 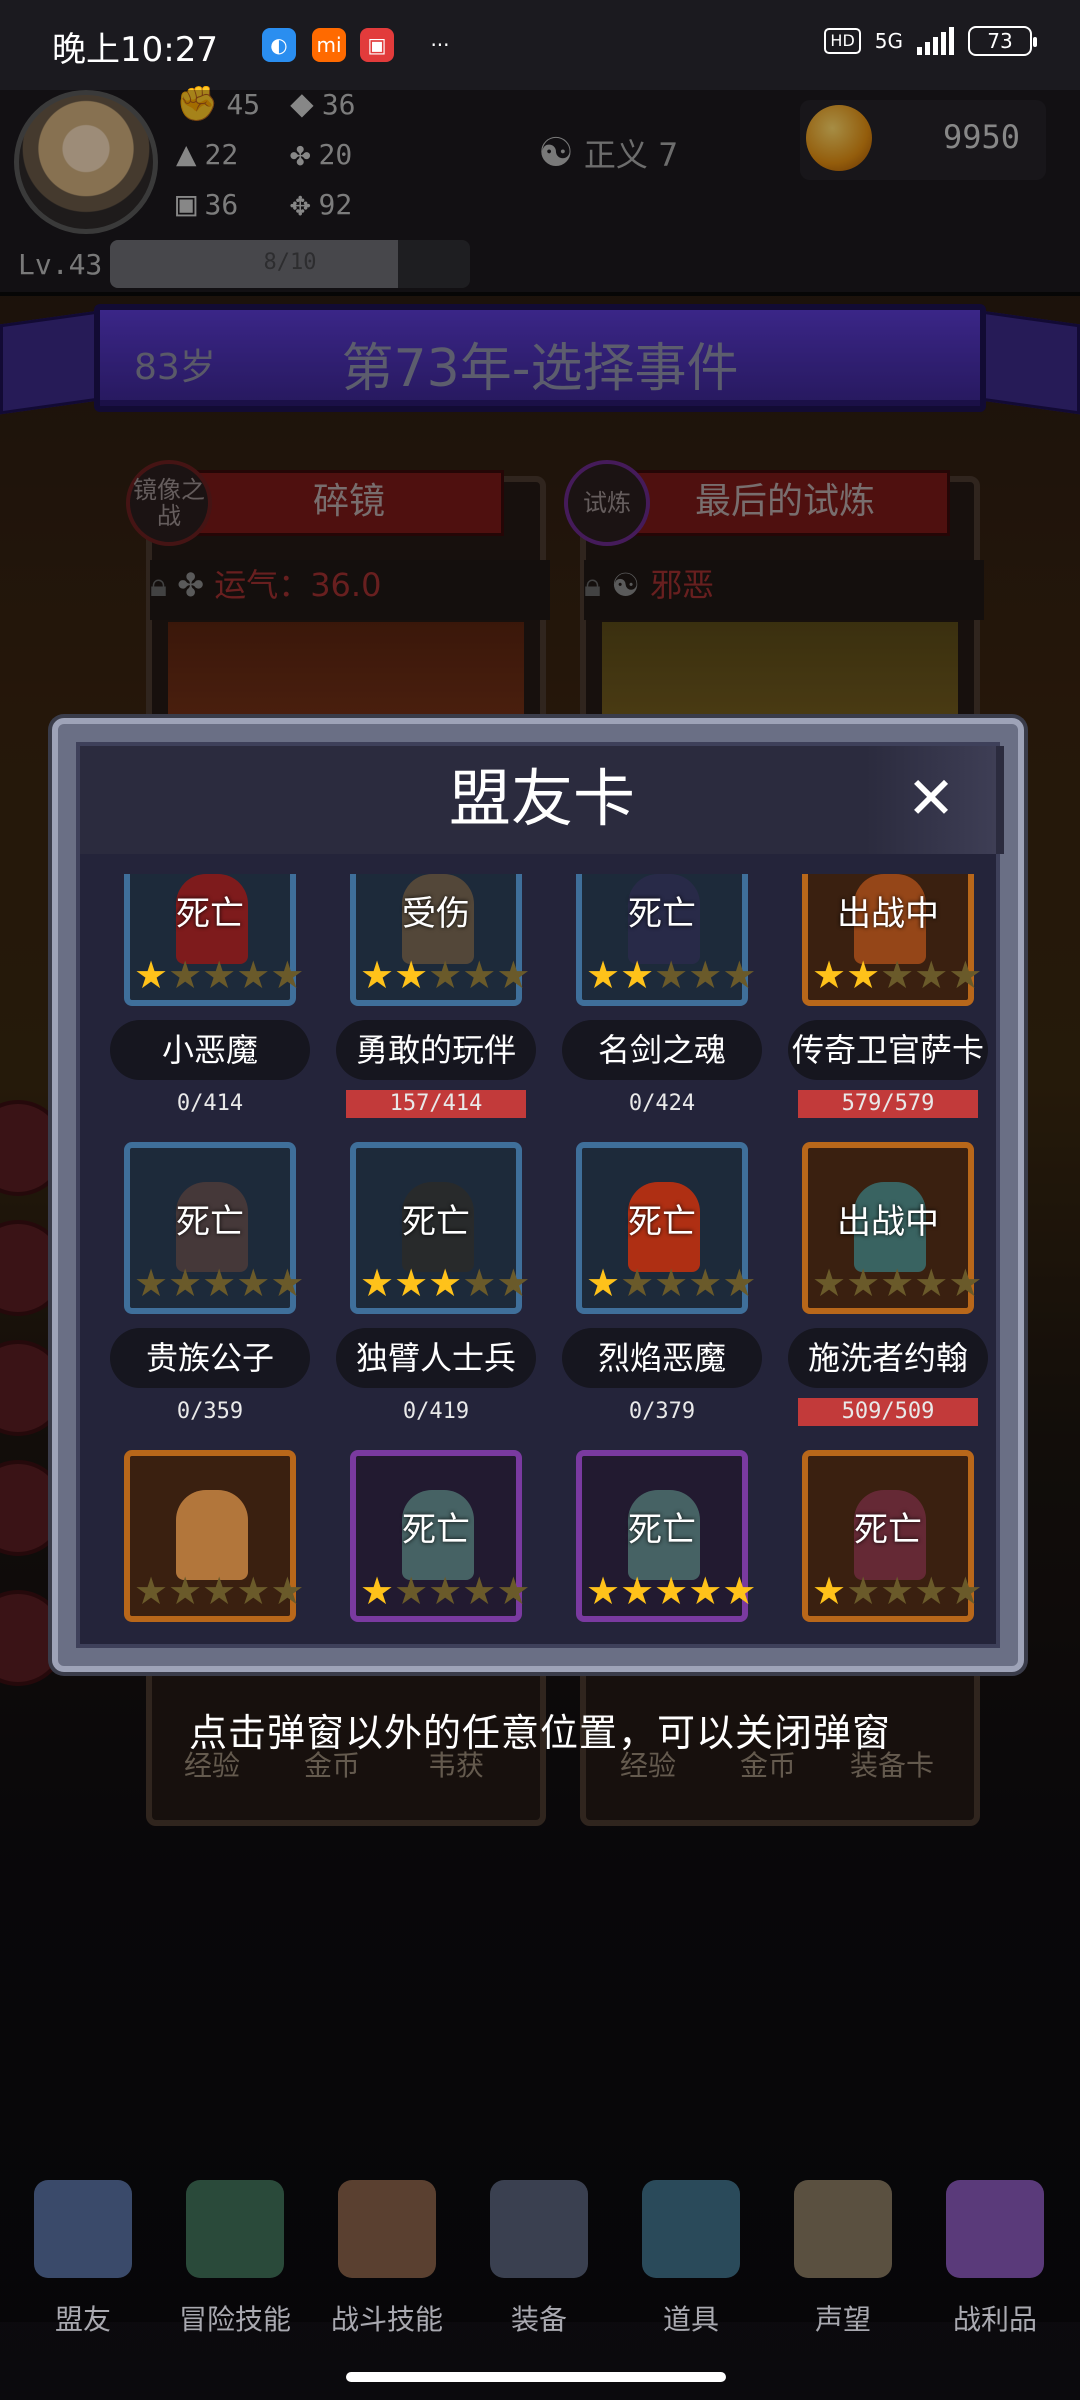 I want to click on nav-item: 装备, so click(x=539, y=2248).